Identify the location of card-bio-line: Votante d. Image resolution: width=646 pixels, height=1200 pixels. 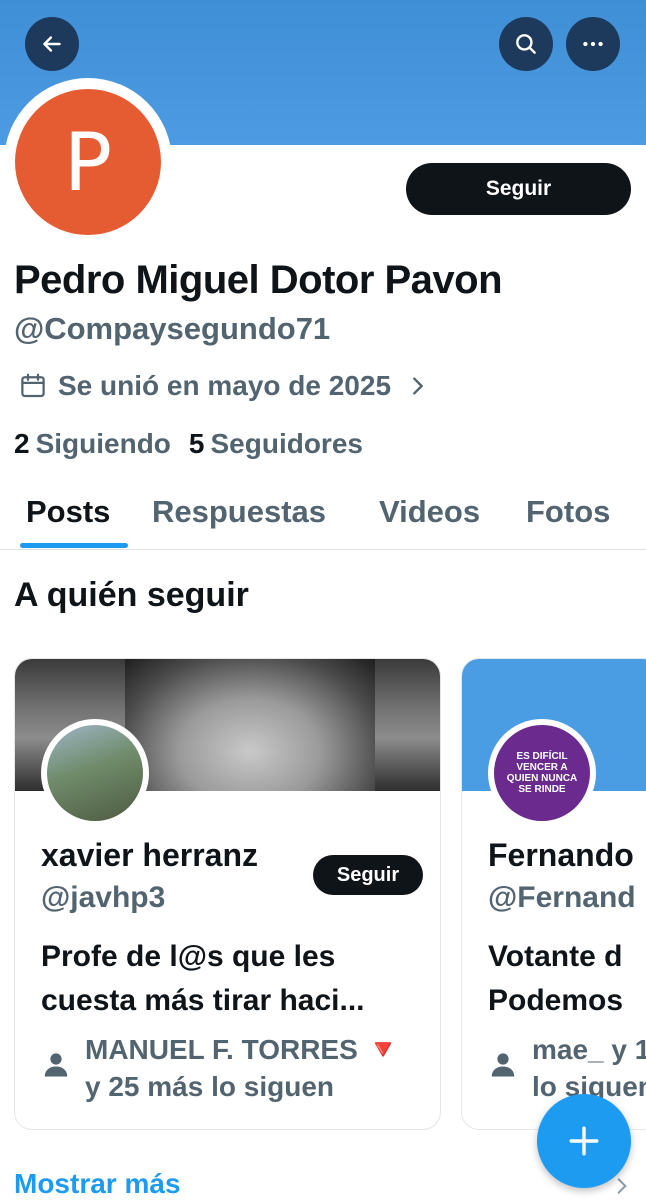
(555, 956).